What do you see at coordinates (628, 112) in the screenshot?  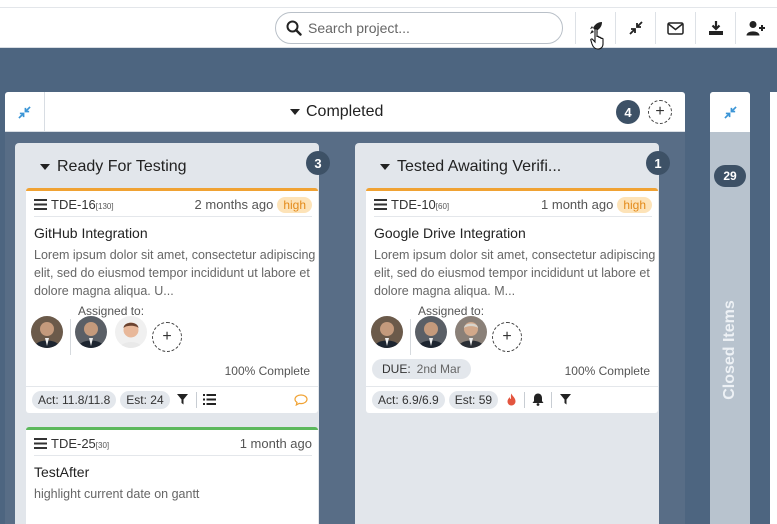 I see `group-count-badge: 4` at bounding box center [628, 112].